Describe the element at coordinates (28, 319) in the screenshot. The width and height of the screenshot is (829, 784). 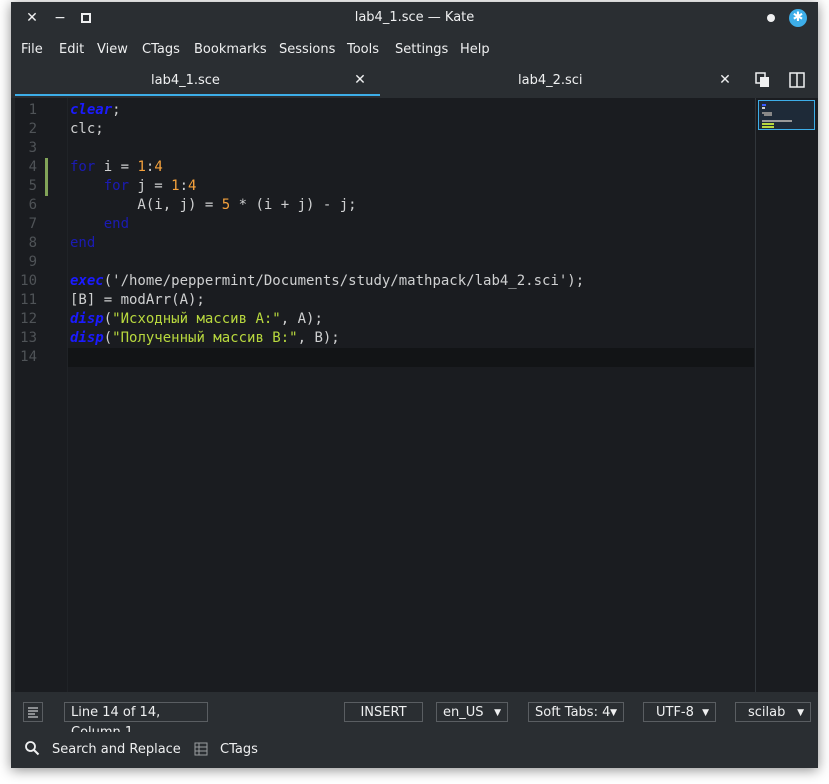
I see `line-number: 12` at that location.